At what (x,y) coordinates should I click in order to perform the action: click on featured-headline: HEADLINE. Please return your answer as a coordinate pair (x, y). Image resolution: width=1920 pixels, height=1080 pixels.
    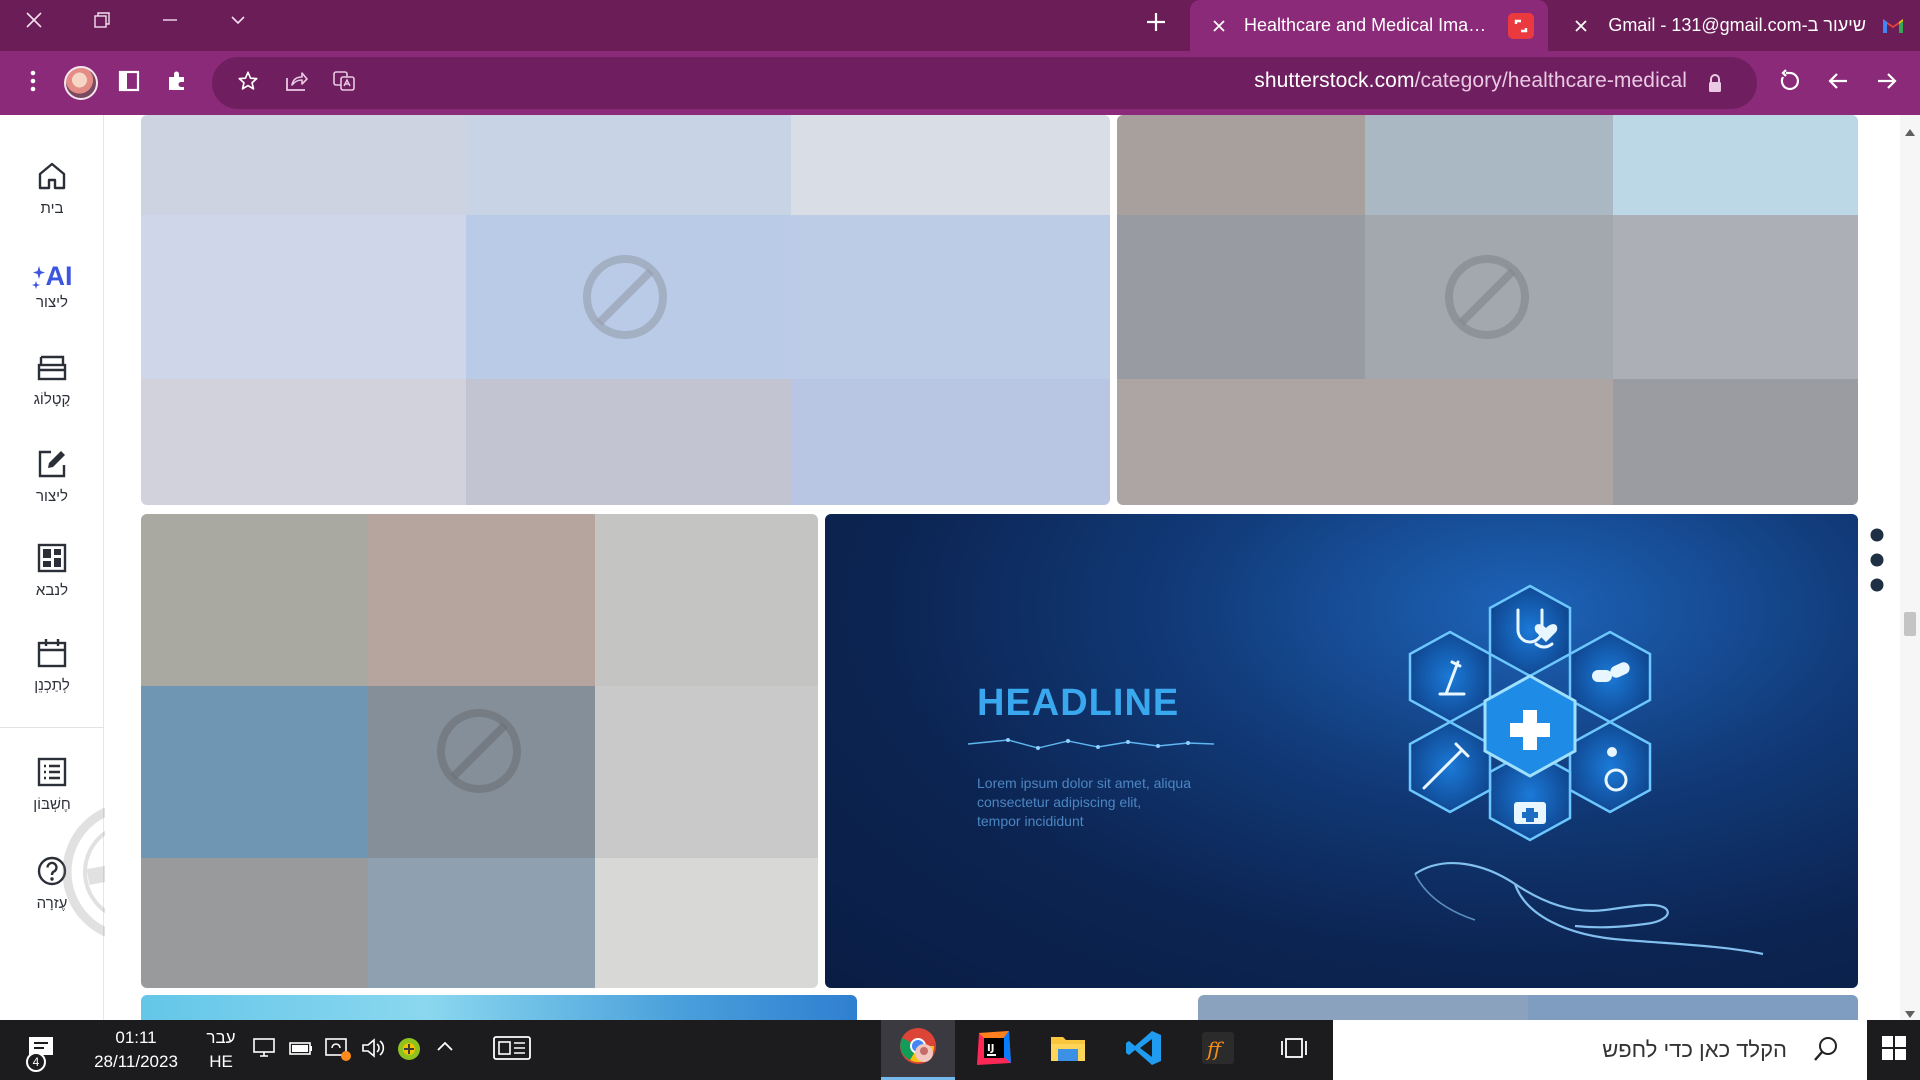
    Looking at the image, I should click on (1078, 703).